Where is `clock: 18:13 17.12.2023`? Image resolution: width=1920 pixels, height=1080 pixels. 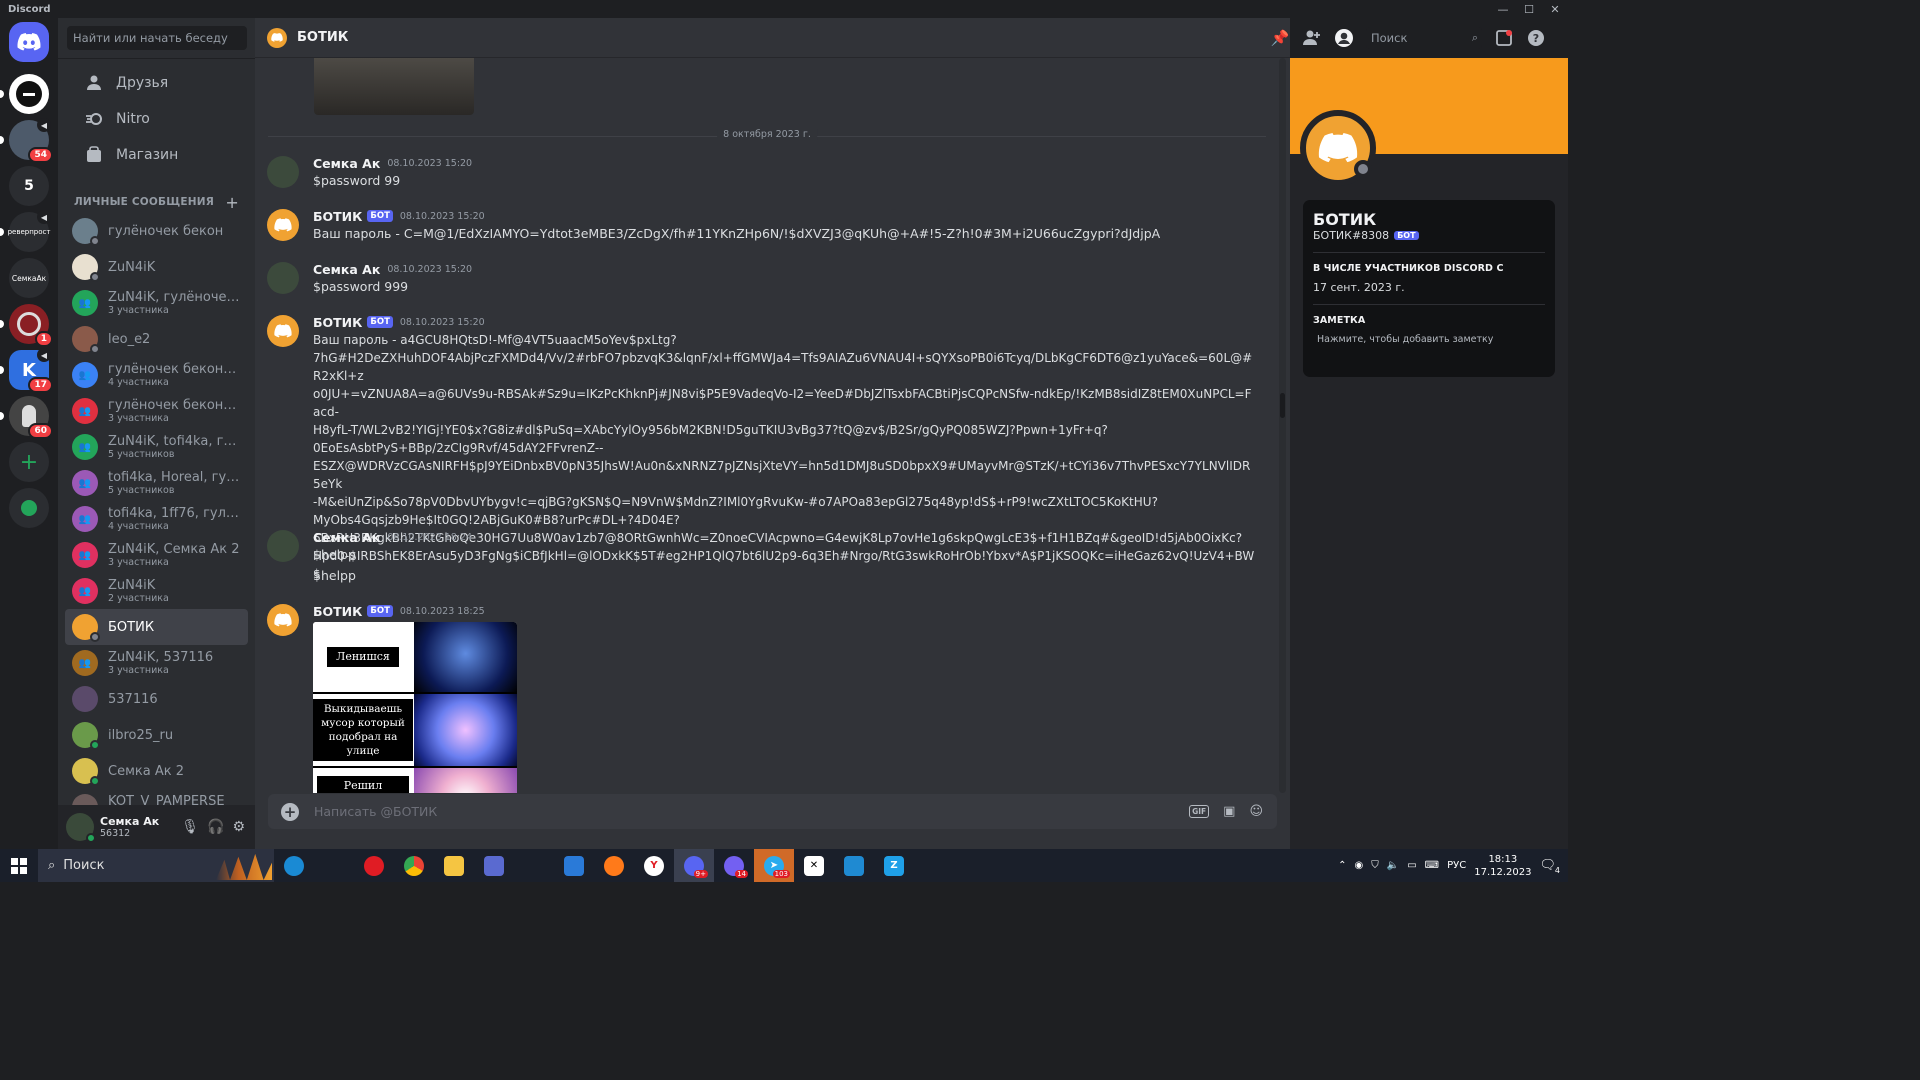 clock: 18:13 17.12.2023 is located at coordinates (1502, 866).